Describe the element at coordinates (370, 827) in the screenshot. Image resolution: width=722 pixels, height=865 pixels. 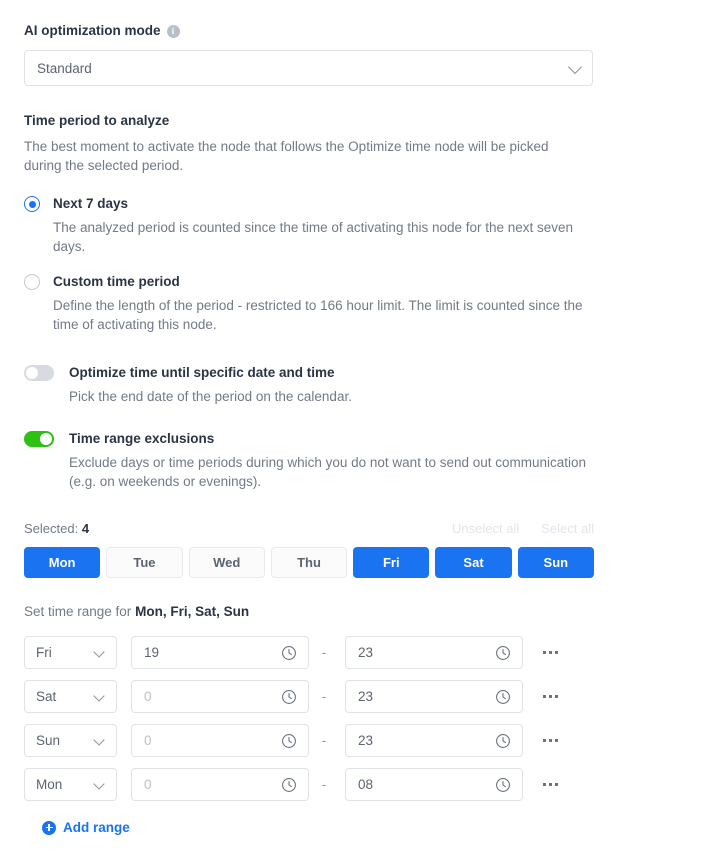
I see `add-range-button: Add range` at that location.